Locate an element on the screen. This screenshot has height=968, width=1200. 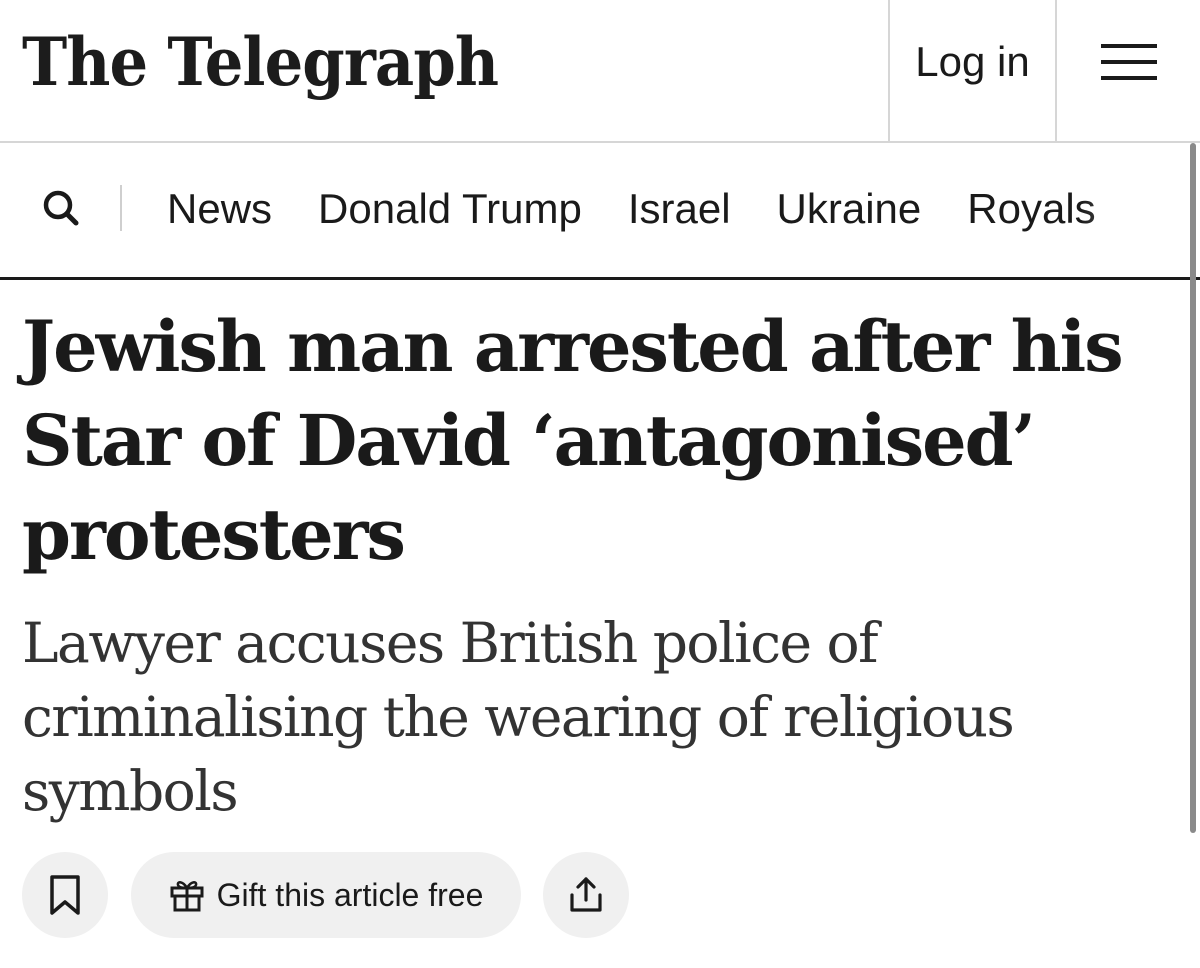
nav-item-israel: Israel is located at coordinates (679, 209).